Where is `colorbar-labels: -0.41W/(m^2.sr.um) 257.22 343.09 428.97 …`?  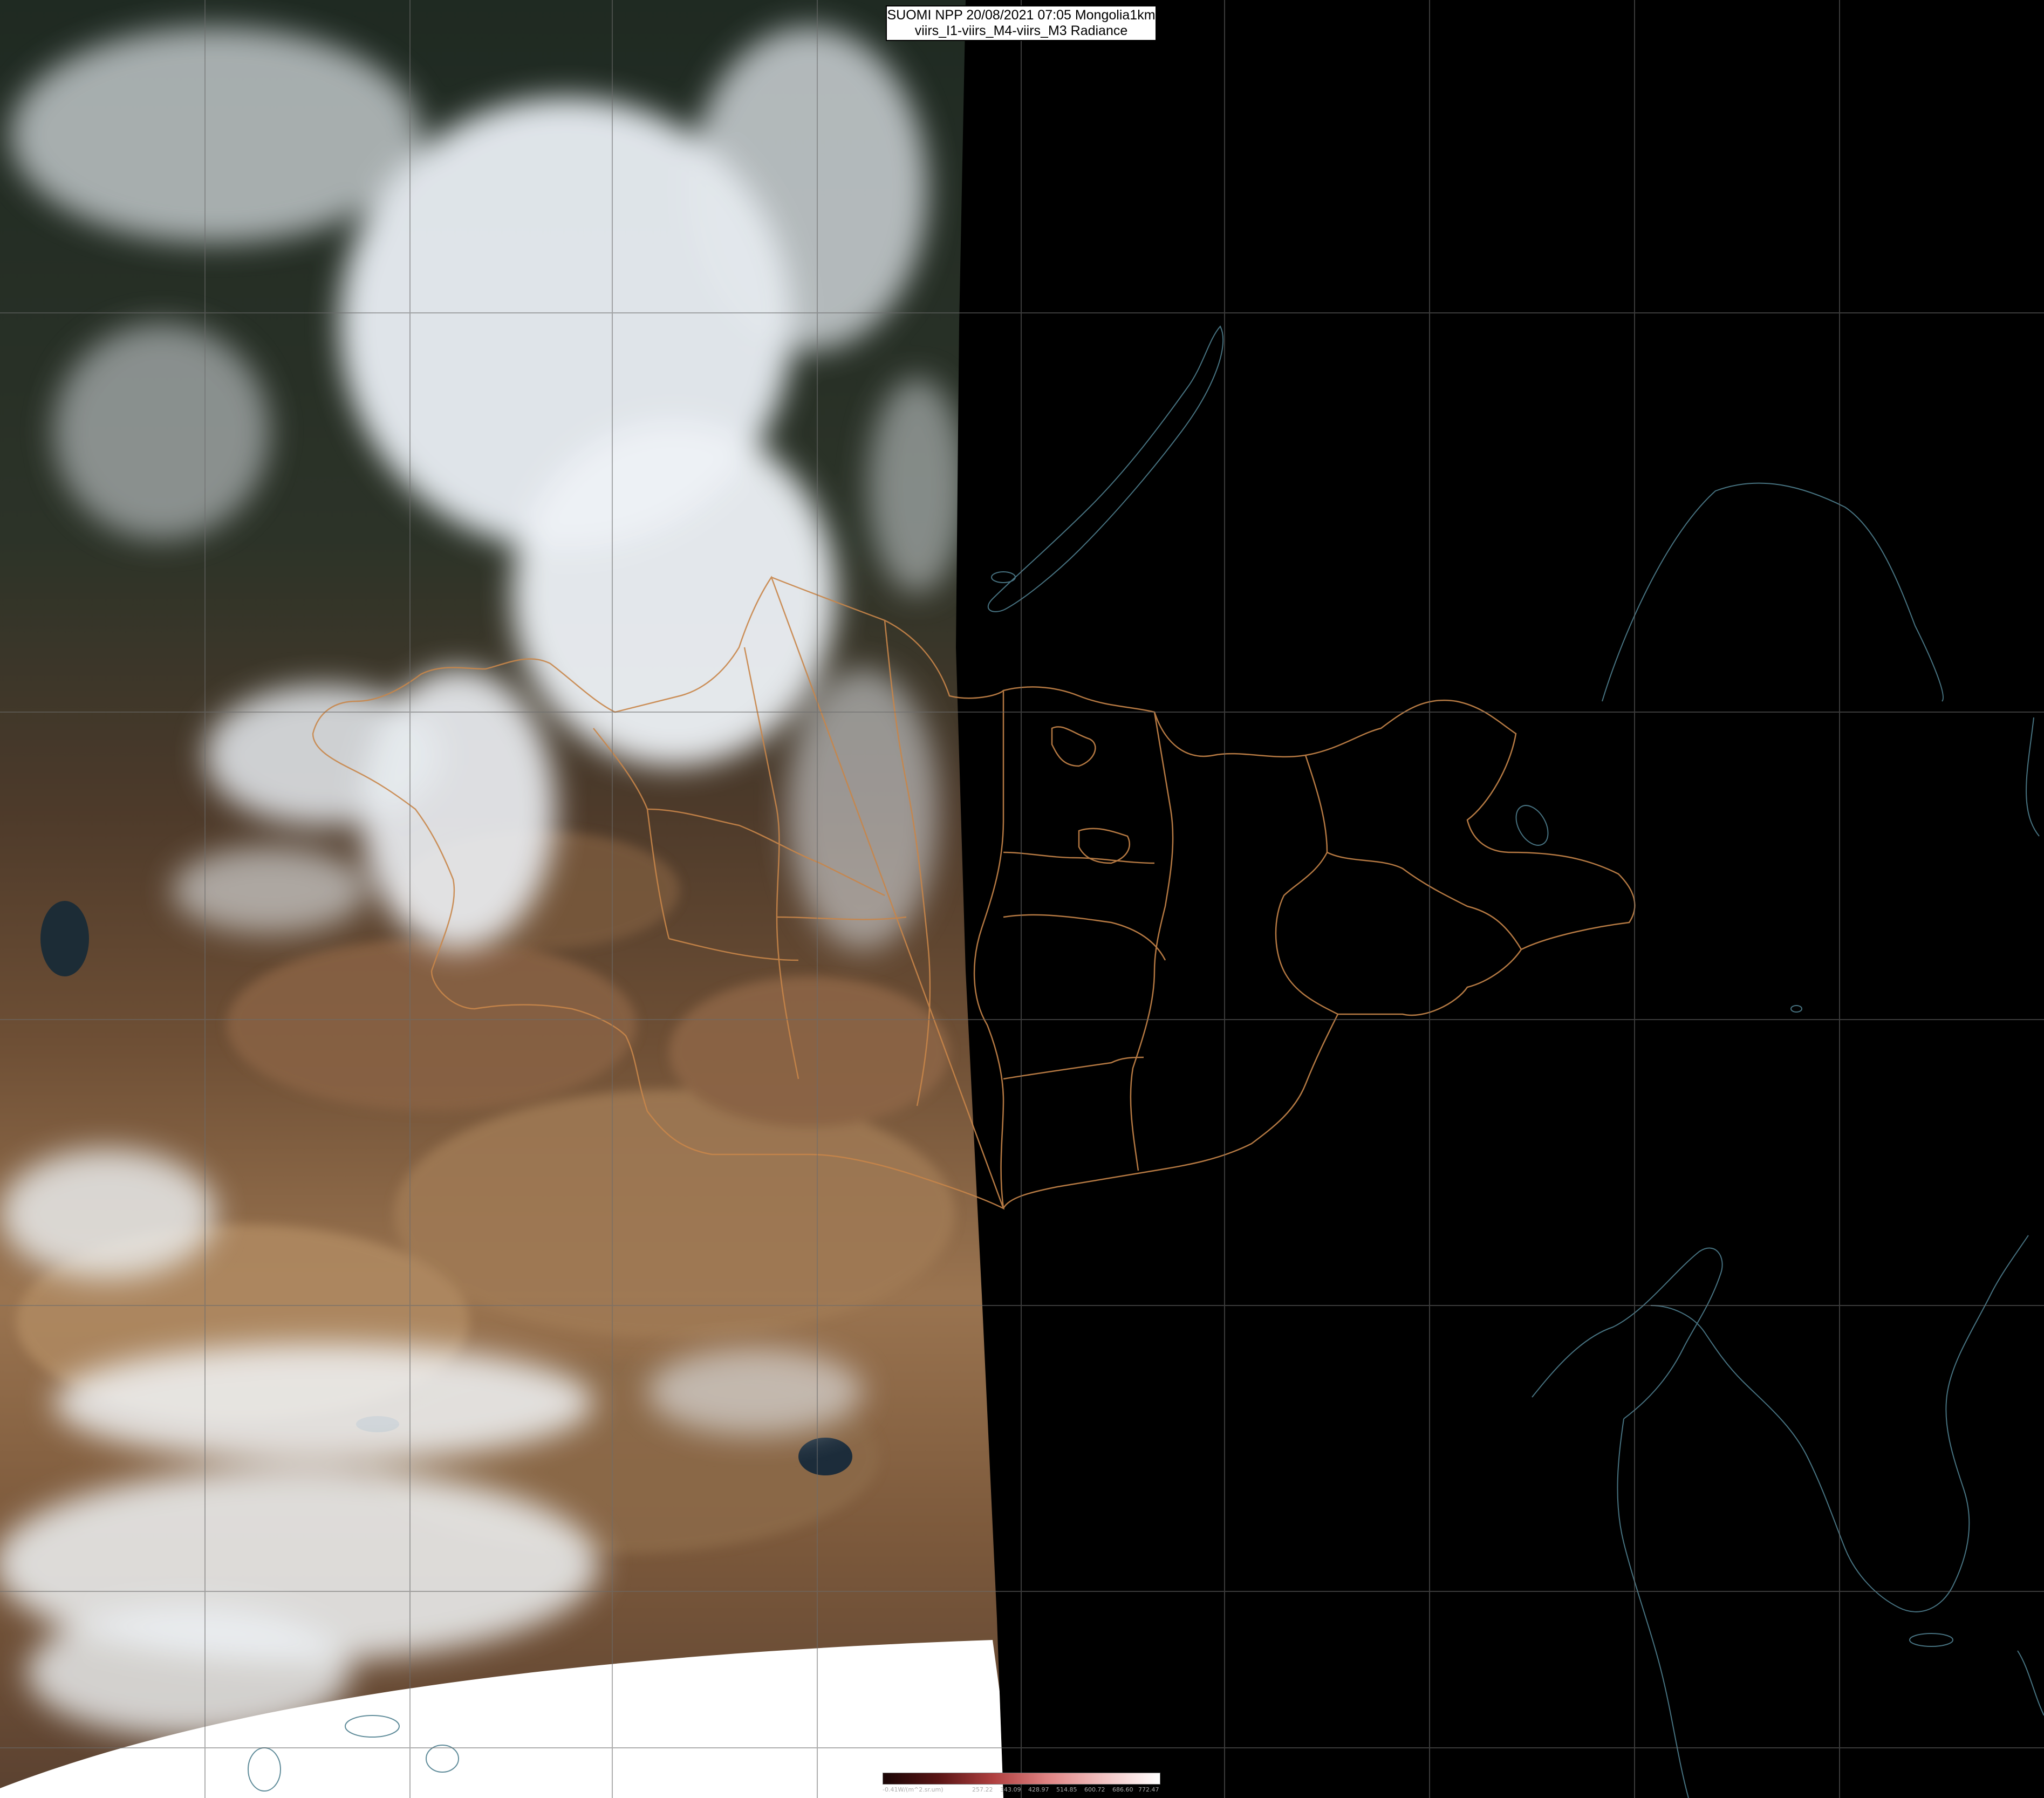
colorbar-labels: -0.41W/(m^2.sr.um) 257.22 343.09 428.97 … is located at coordinates (1021, 1790).